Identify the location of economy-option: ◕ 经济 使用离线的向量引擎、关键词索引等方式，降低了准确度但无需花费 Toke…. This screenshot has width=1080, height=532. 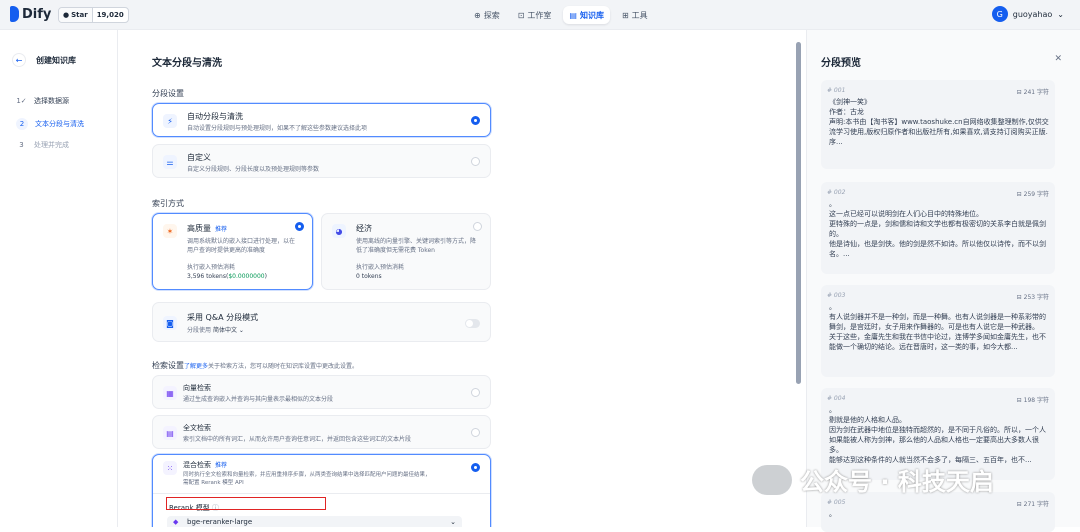
(406, 251).